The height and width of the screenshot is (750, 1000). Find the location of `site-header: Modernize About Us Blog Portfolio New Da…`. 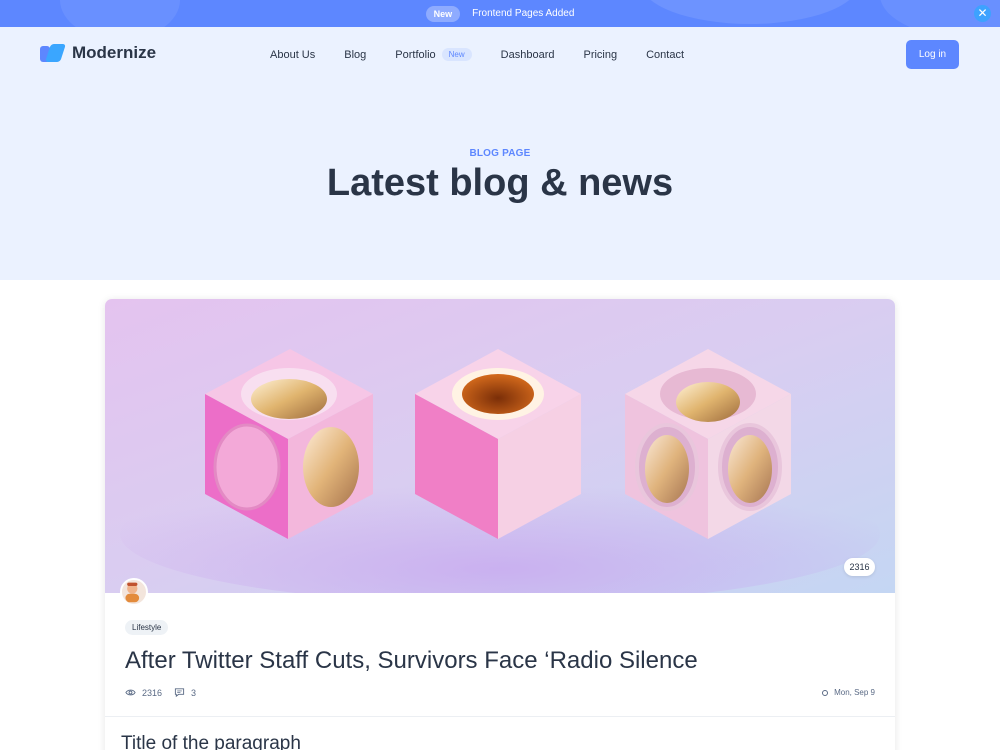

site-header: Modernize About Us Blog Portfolio New Da… is located at coordinates (500, 54).